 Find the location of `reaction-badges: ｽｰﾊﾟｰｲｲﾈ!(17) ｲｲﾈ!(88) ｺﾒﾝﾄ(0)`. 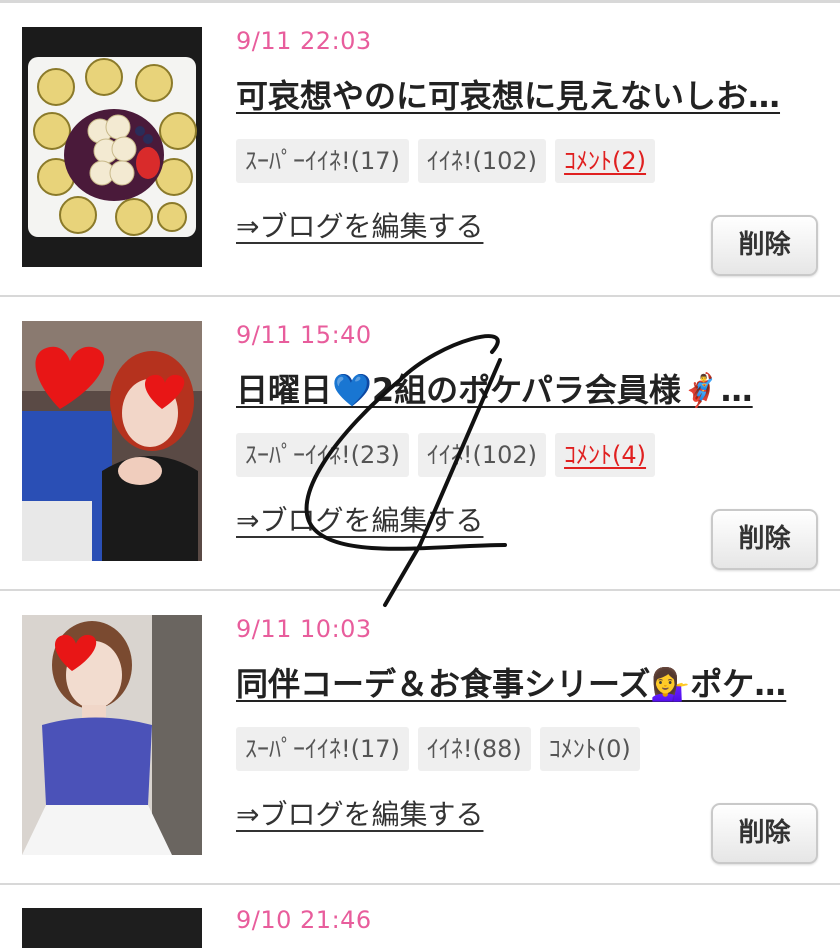

reaction-badges: ｽｰﾊﾟｰｲｲﾈ!(17) ｲｲﾈ!(88) ｺﾒﾝﾄ(0) is located at coordinates (438, 749).